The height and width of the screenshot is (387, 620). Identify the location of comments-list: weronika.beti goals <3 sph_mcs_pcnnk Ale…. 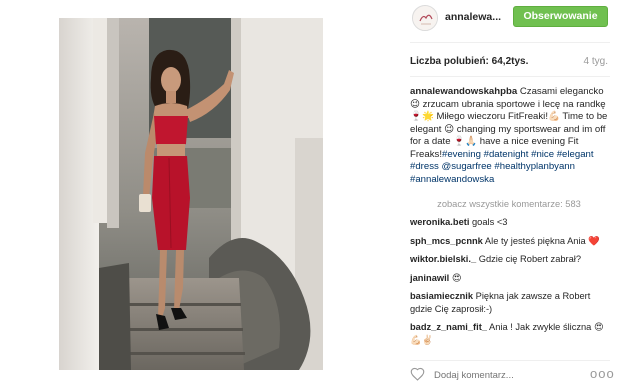
(509, 284).